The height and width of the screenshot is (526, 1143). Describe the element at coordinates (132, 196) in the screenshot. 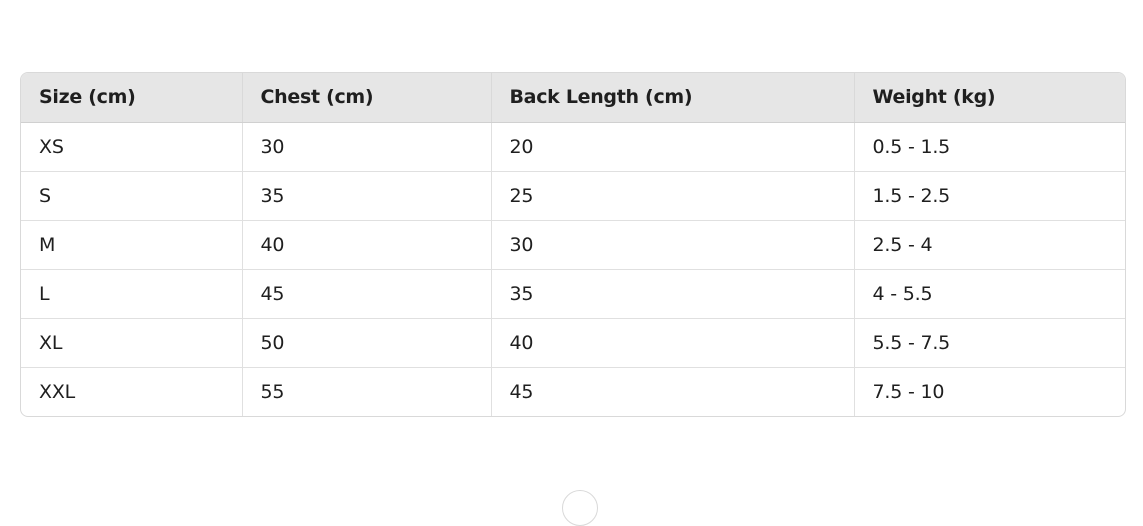

I see `cell-size: S` at that location.